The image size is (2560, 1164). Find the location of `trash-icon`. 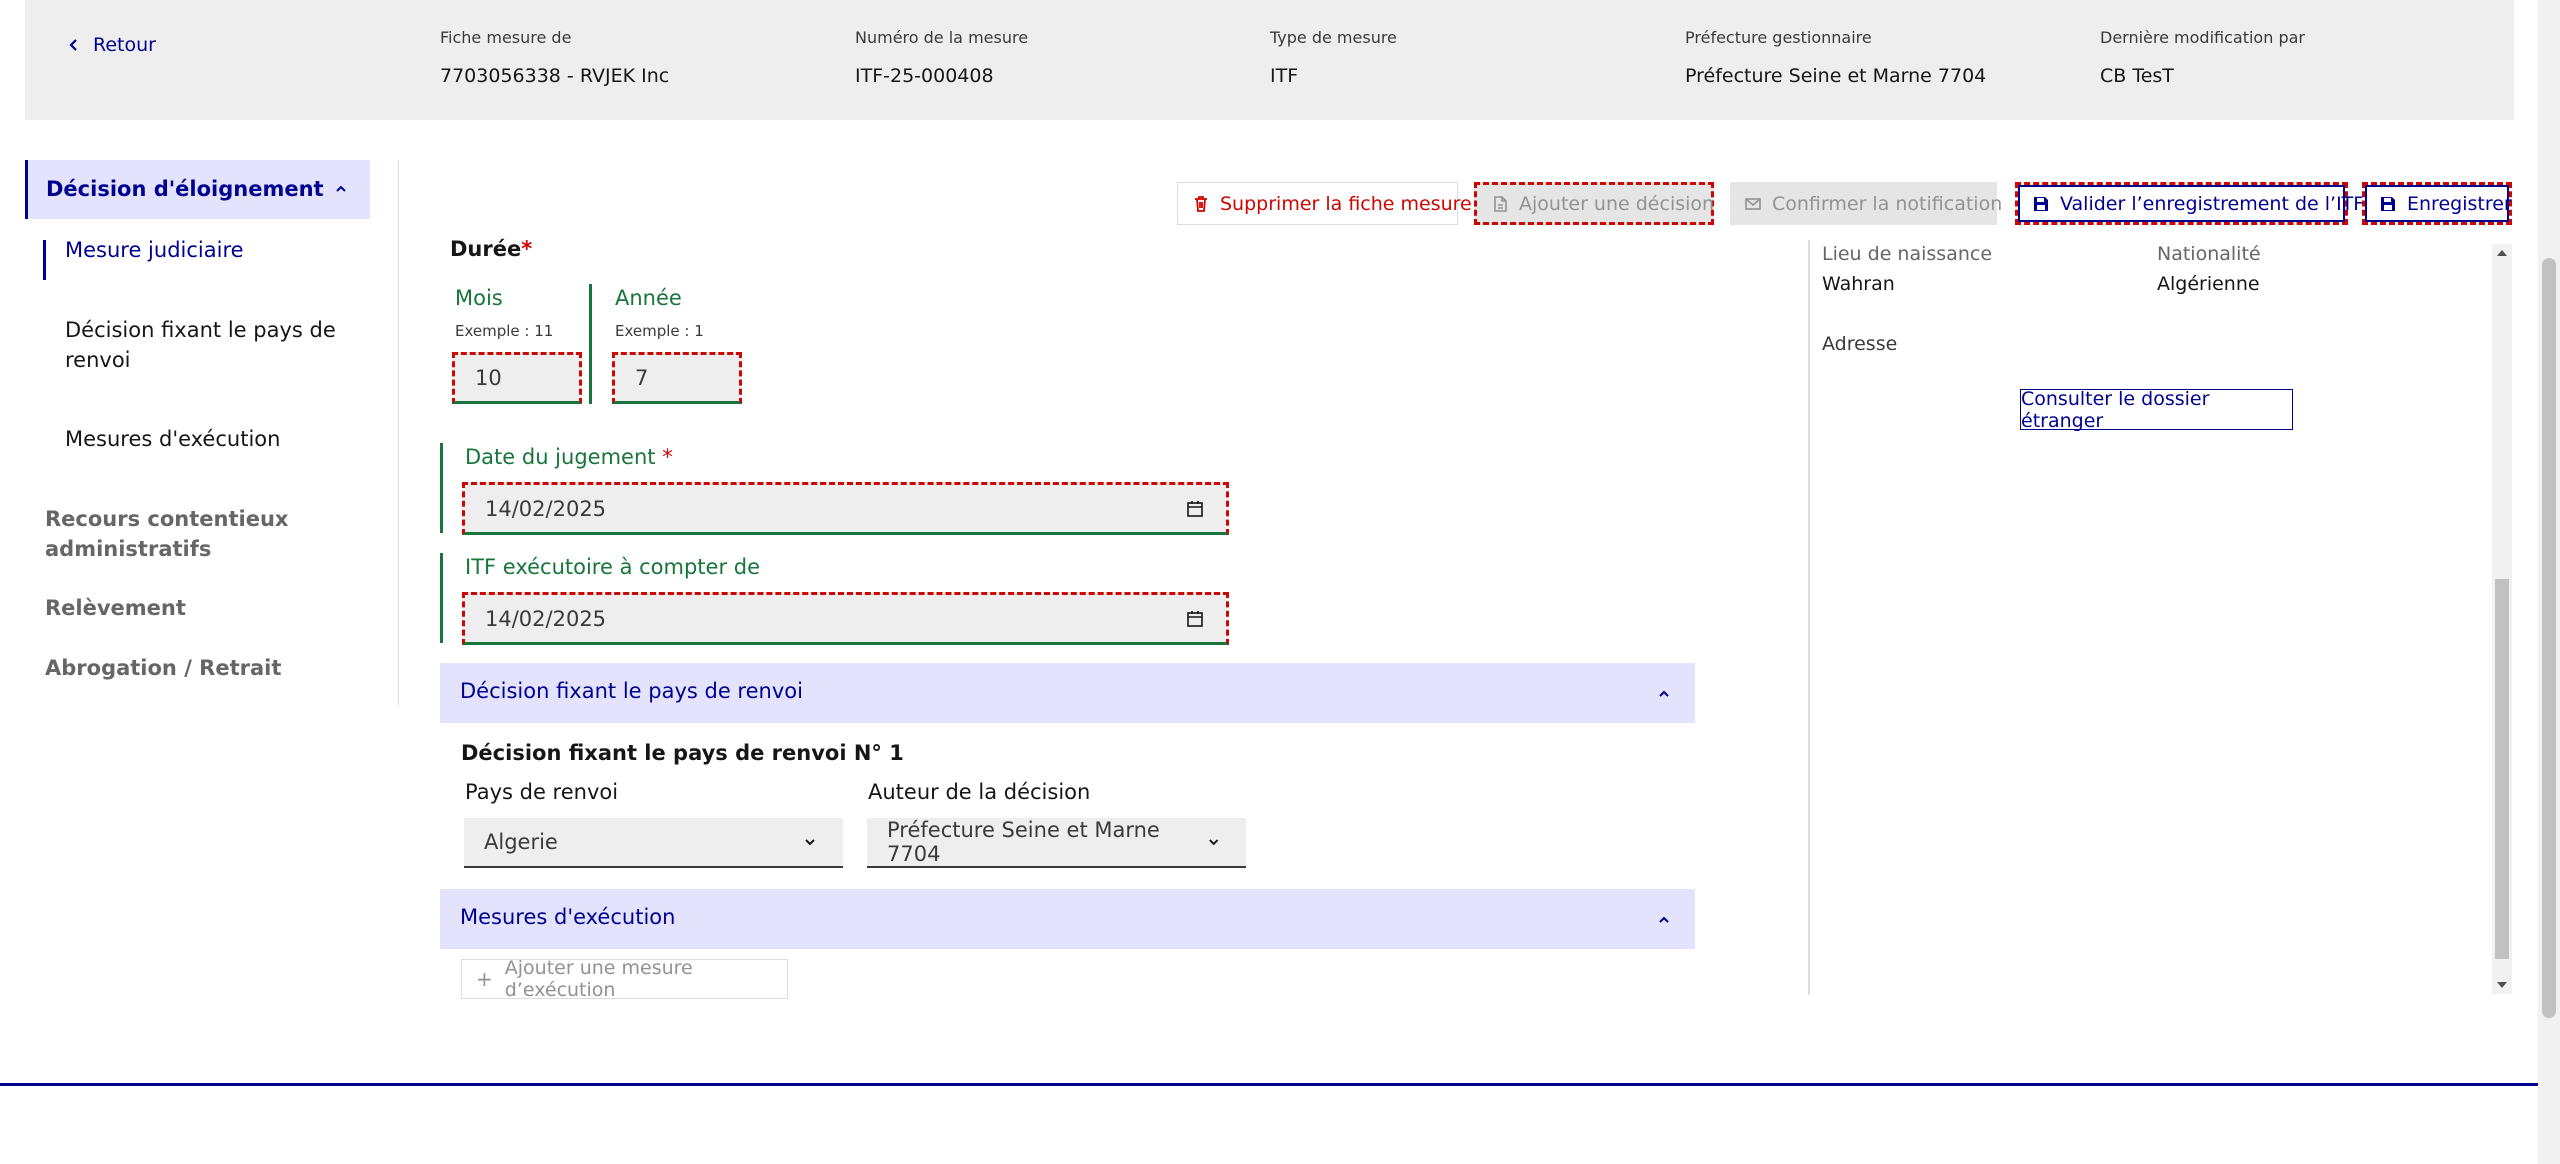

trash-icon is located at coordinates (1201, 203).